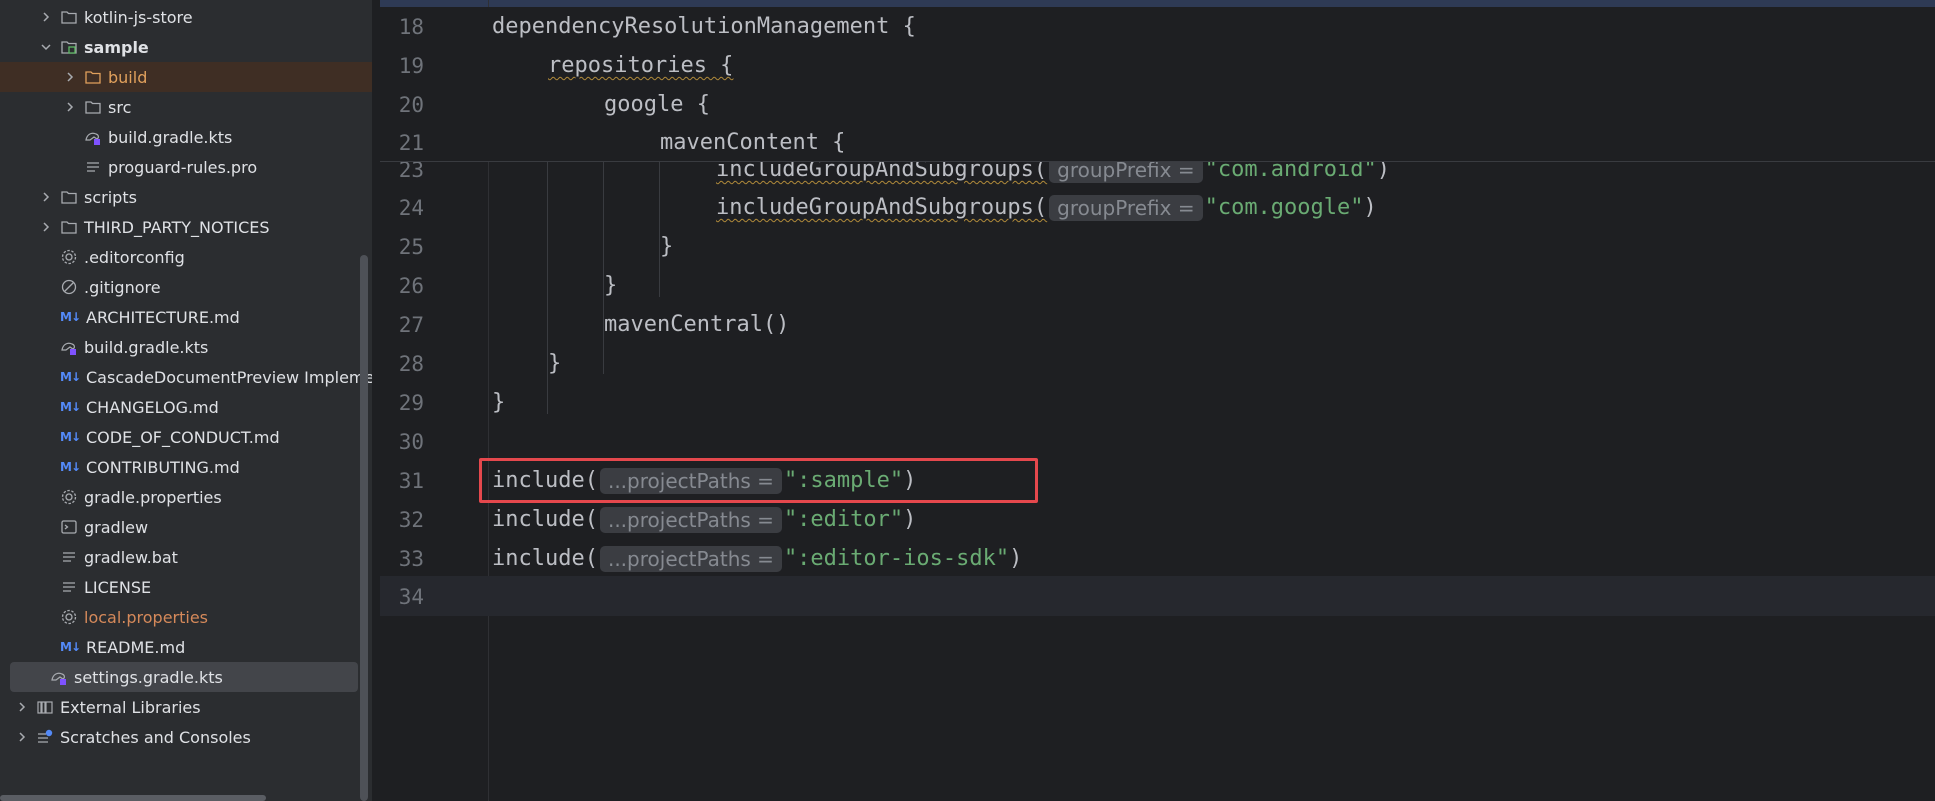 This screenshot has width=1935, height=801. Describe the element at coordinates (184, 467) in the screenshot. I see `tree-item-contributing-md: M↓ CONTRIBUTING.md` at that location.